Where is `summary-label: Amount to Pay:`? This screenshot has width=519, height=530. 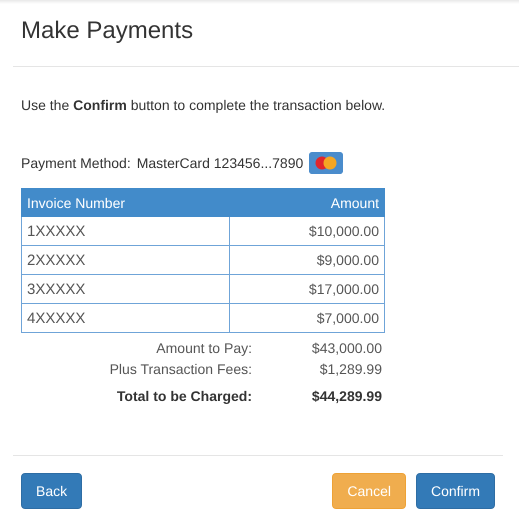 summary-label: Amount to Pay: is located at coordinates (203, 348).